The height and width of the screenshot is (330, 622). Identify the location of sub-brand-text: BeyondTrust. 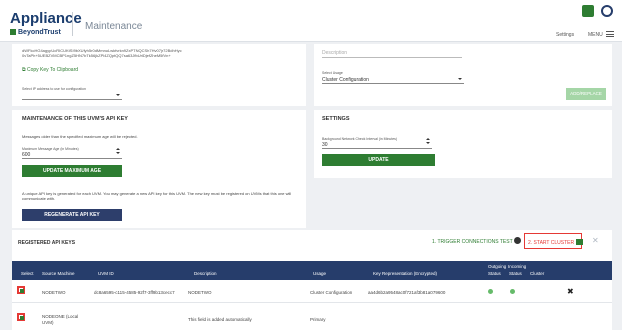
(39, 32).